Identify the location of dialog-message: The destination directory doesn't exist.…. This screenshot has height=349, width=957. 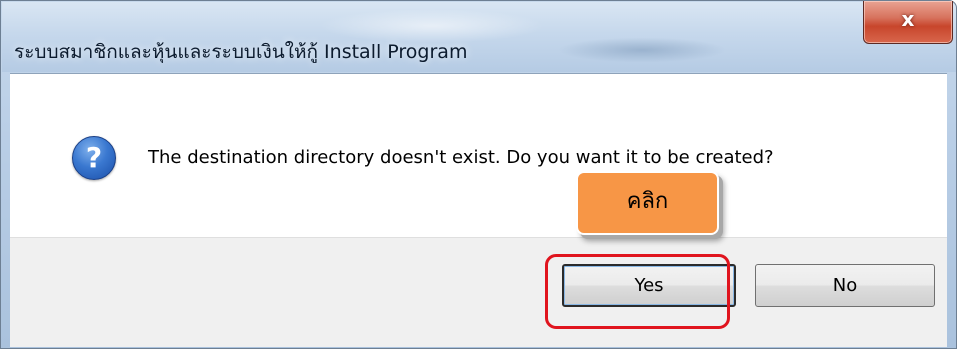
(461, 157).